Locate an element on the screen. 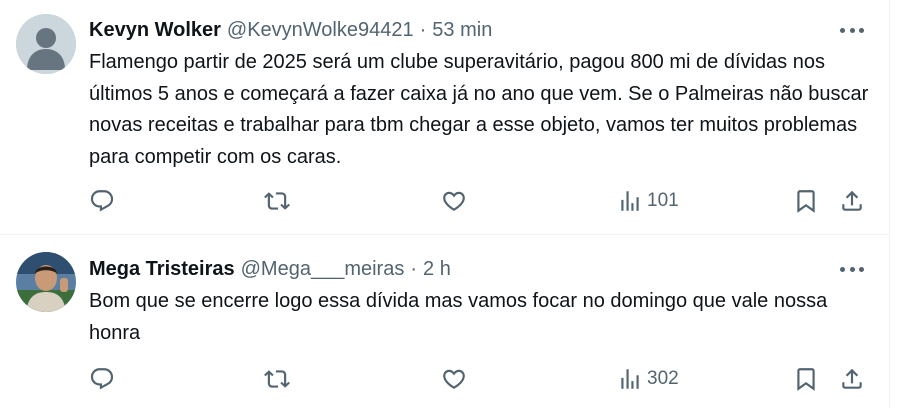 The image size is (911, 408). views-count: 101 is located at coordinates (663, 200).